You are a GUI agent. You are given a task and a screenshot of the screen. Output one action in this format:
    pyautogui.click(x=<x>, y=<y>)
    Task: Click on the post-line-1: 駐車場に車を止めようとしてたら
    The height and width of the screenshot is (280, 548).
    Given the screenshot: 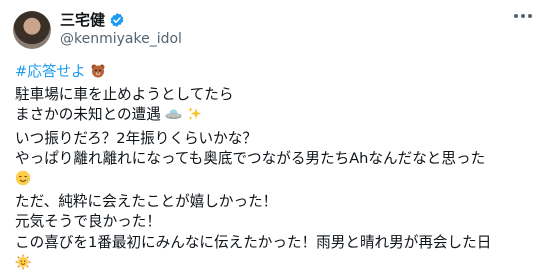 What is the action you would take?
    pyautogui.click(x=124, y=95)
    